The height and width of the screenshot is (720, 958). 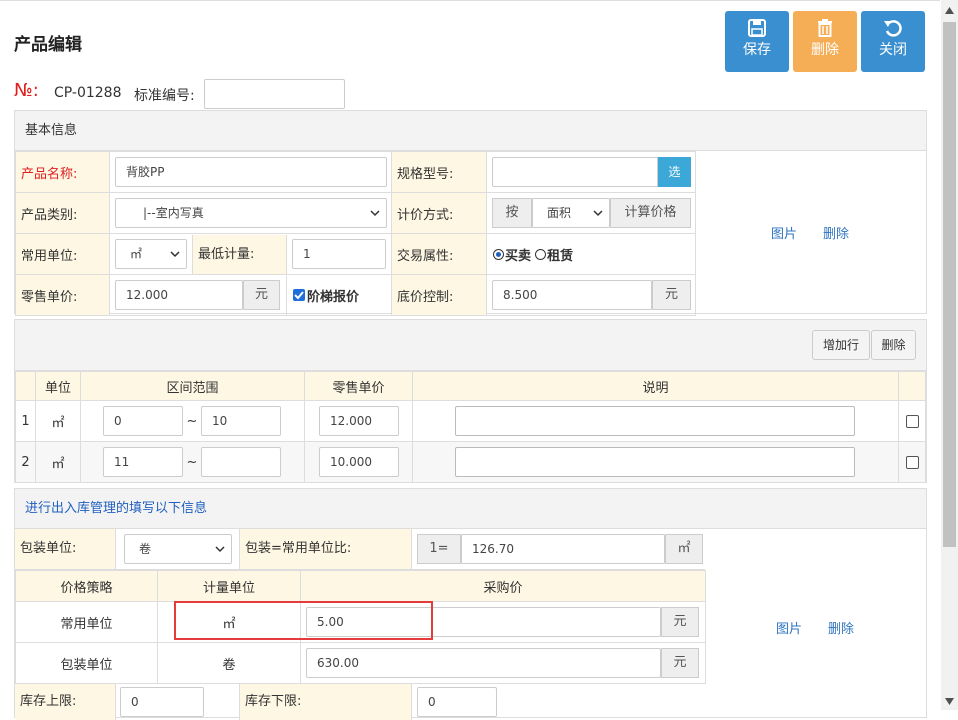 I want to click on category-select: |--室内写真, so click(x=251, y=213).